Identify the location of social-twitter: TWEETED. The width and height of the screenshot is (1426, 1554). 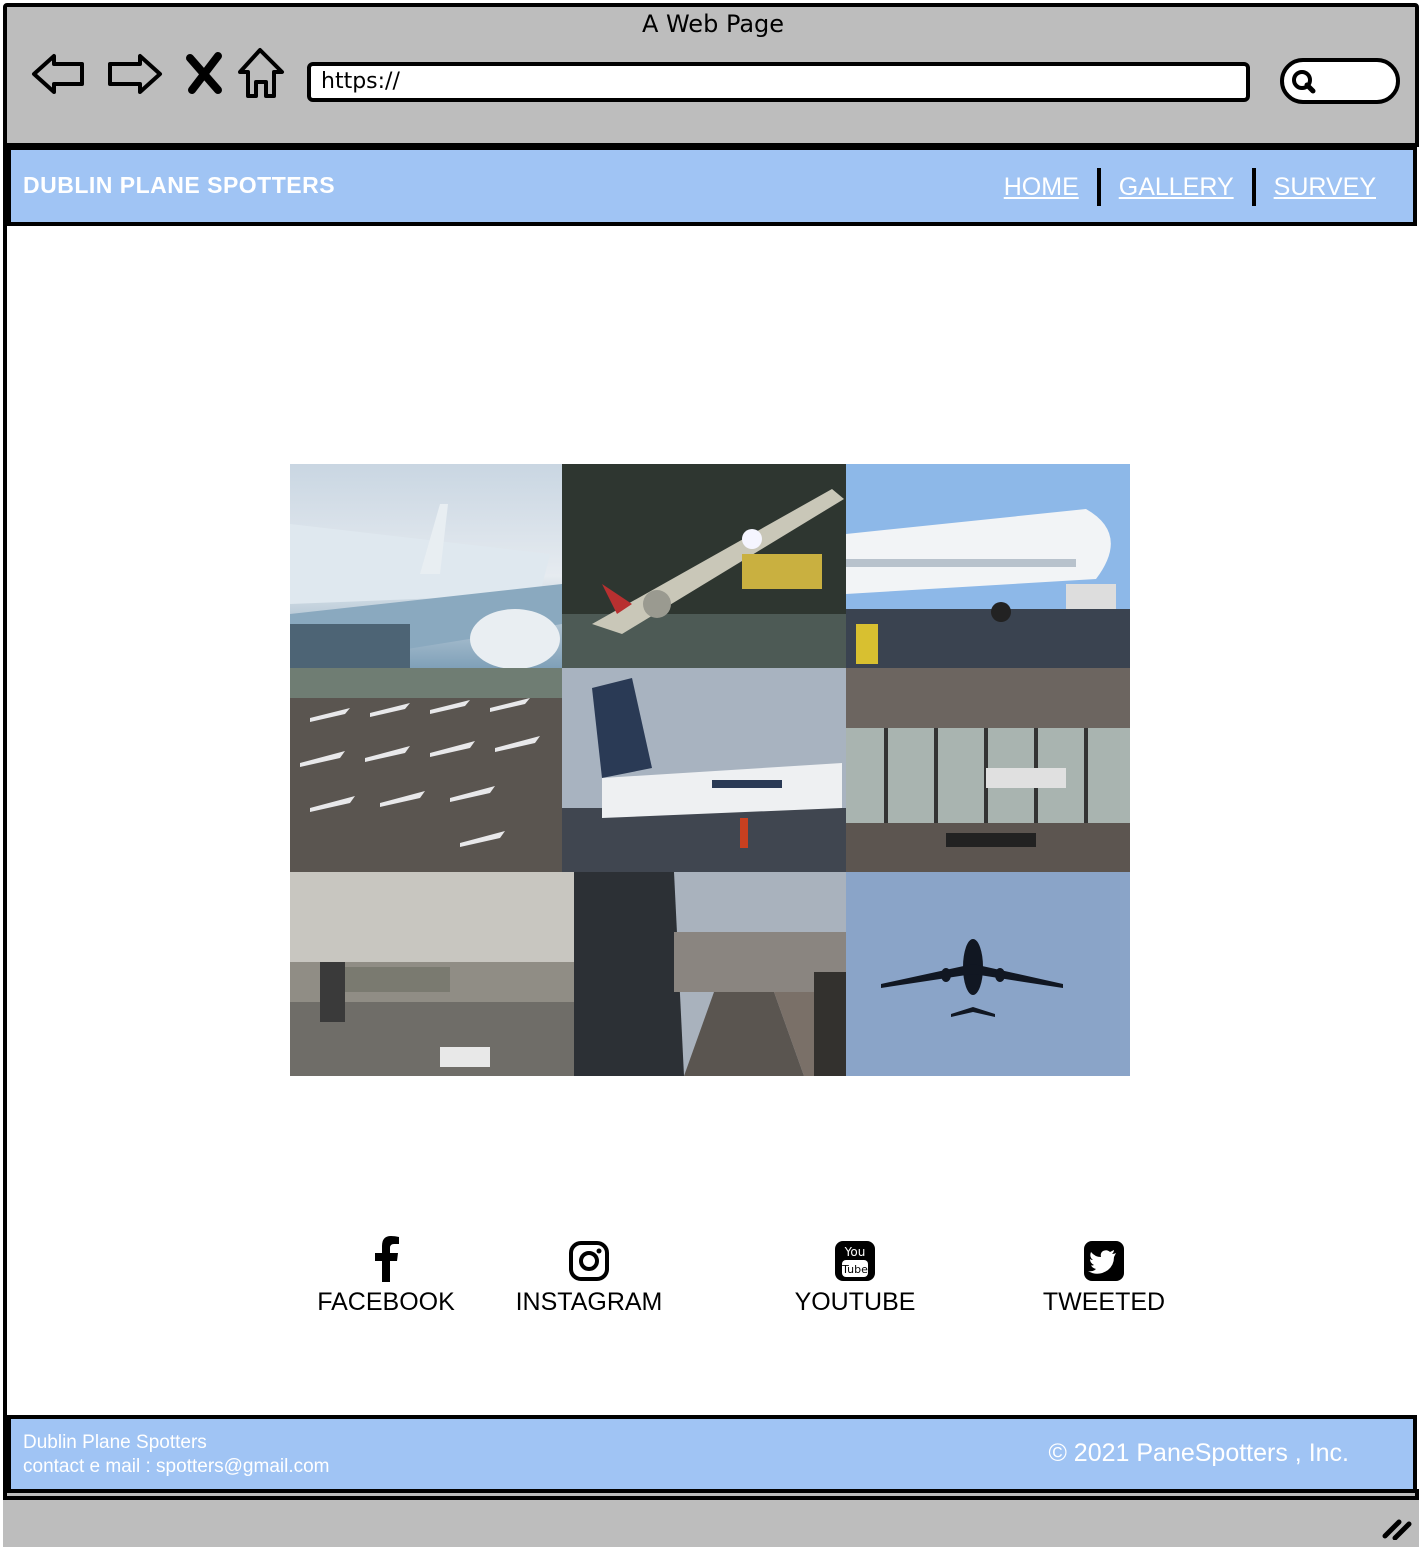
(1104, 1276).